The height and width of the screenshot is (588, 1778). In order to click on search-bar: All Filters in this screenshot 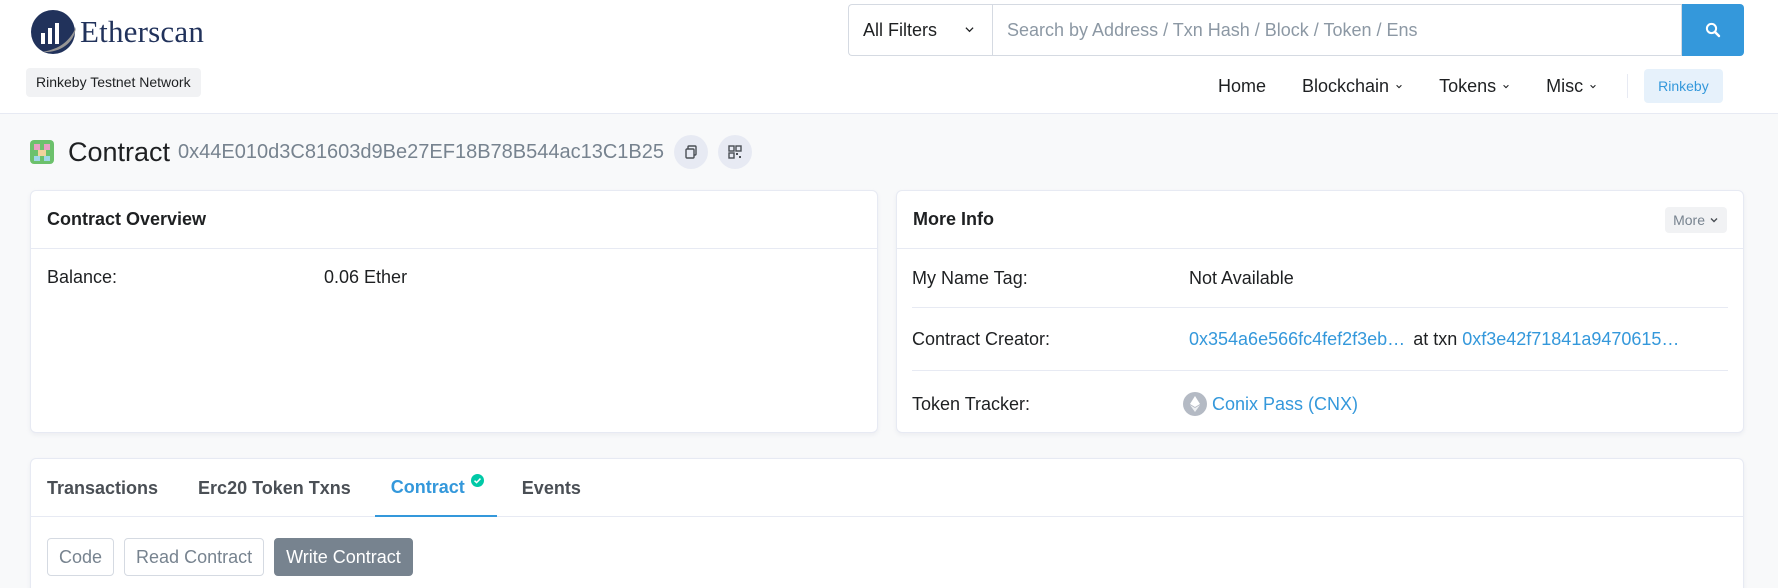, I will do `click(1296, 30)`.